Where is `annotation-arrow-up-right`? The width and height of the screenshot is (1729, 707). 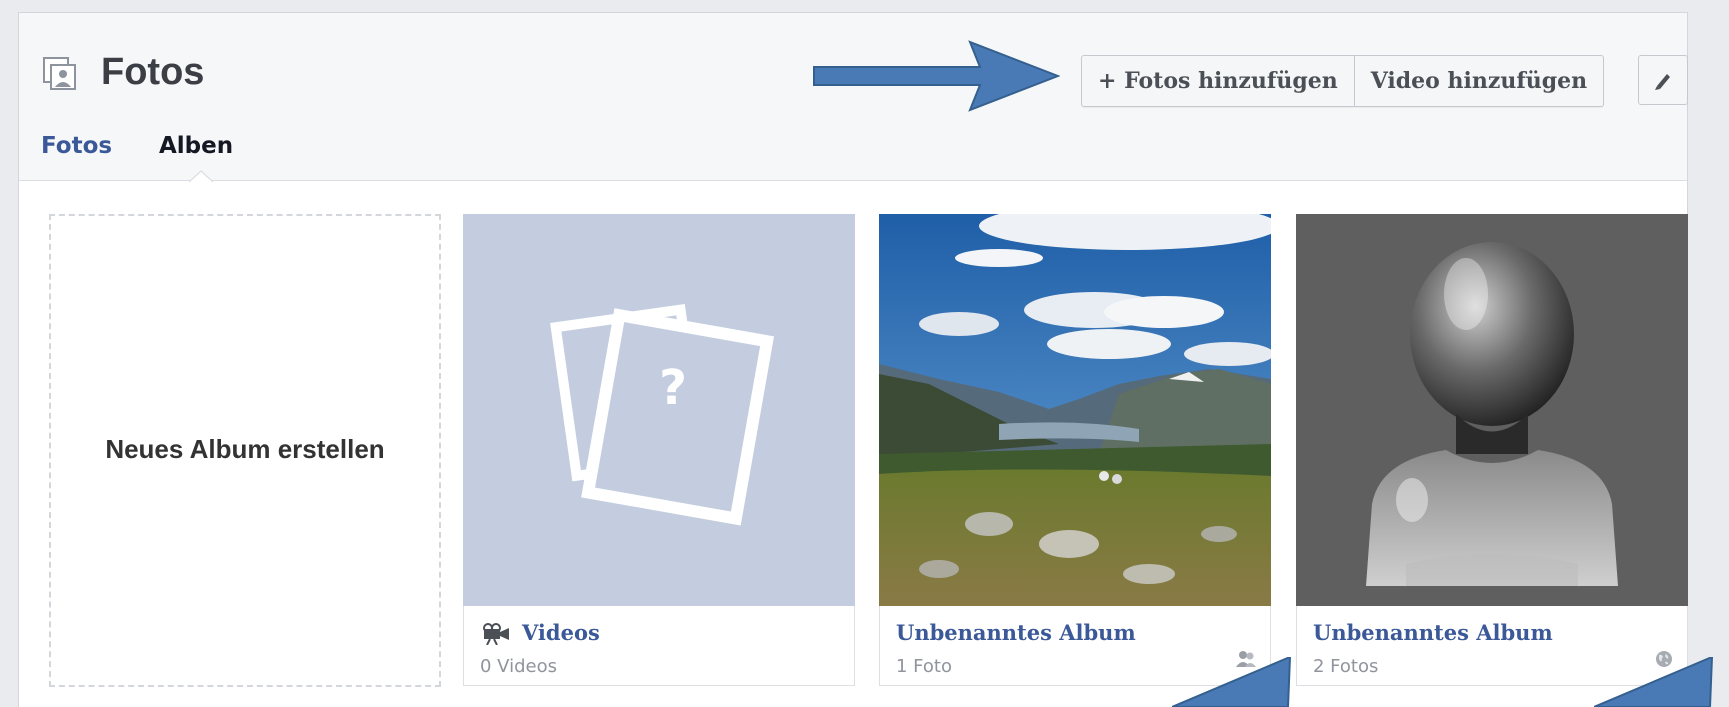 annotation-arrow-up-right is located at coordinates (1654, 682).